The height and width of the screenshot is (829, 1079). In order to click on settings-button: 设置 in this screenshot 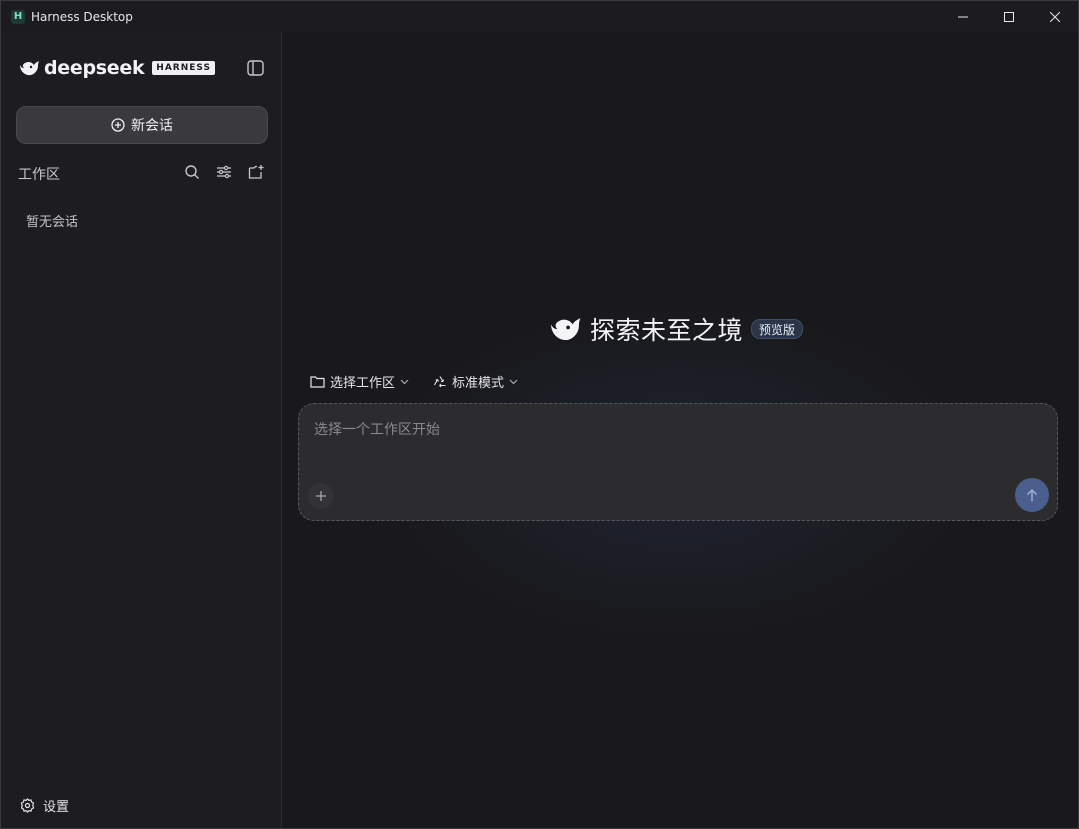, I will do `click(44, 805)`.